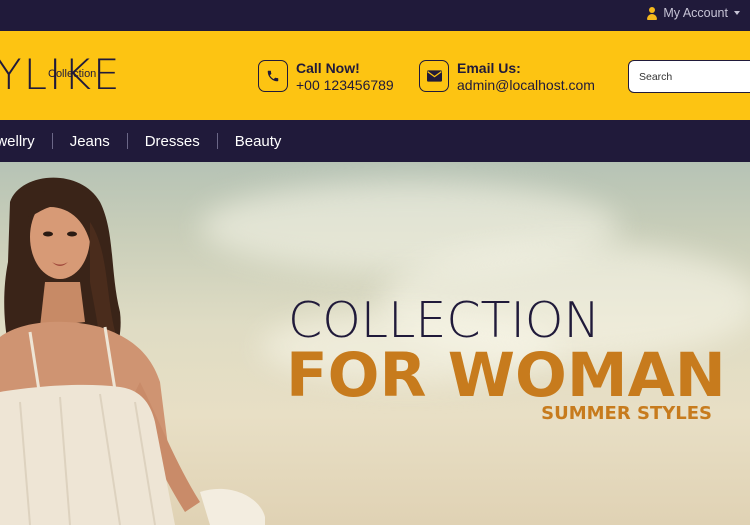  What do you see at coordinates (17, 141) in the screenshot?
I see `nav-item-jewellry: ewellry` at bounding box center [17, 141].